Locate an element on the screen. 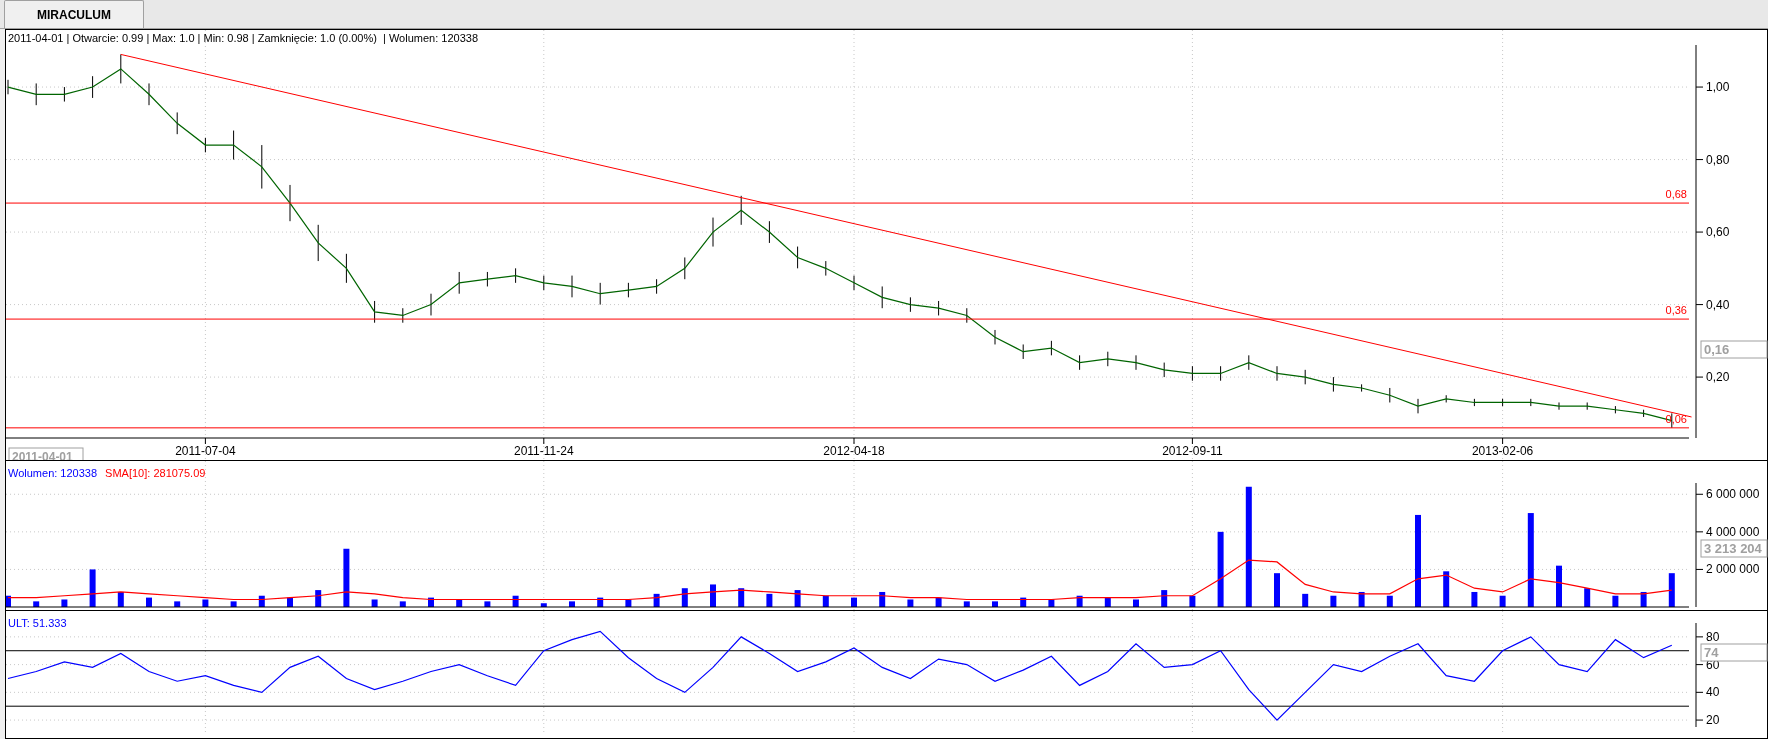  axis-label: 40 is located at coordinates (1713, 692).